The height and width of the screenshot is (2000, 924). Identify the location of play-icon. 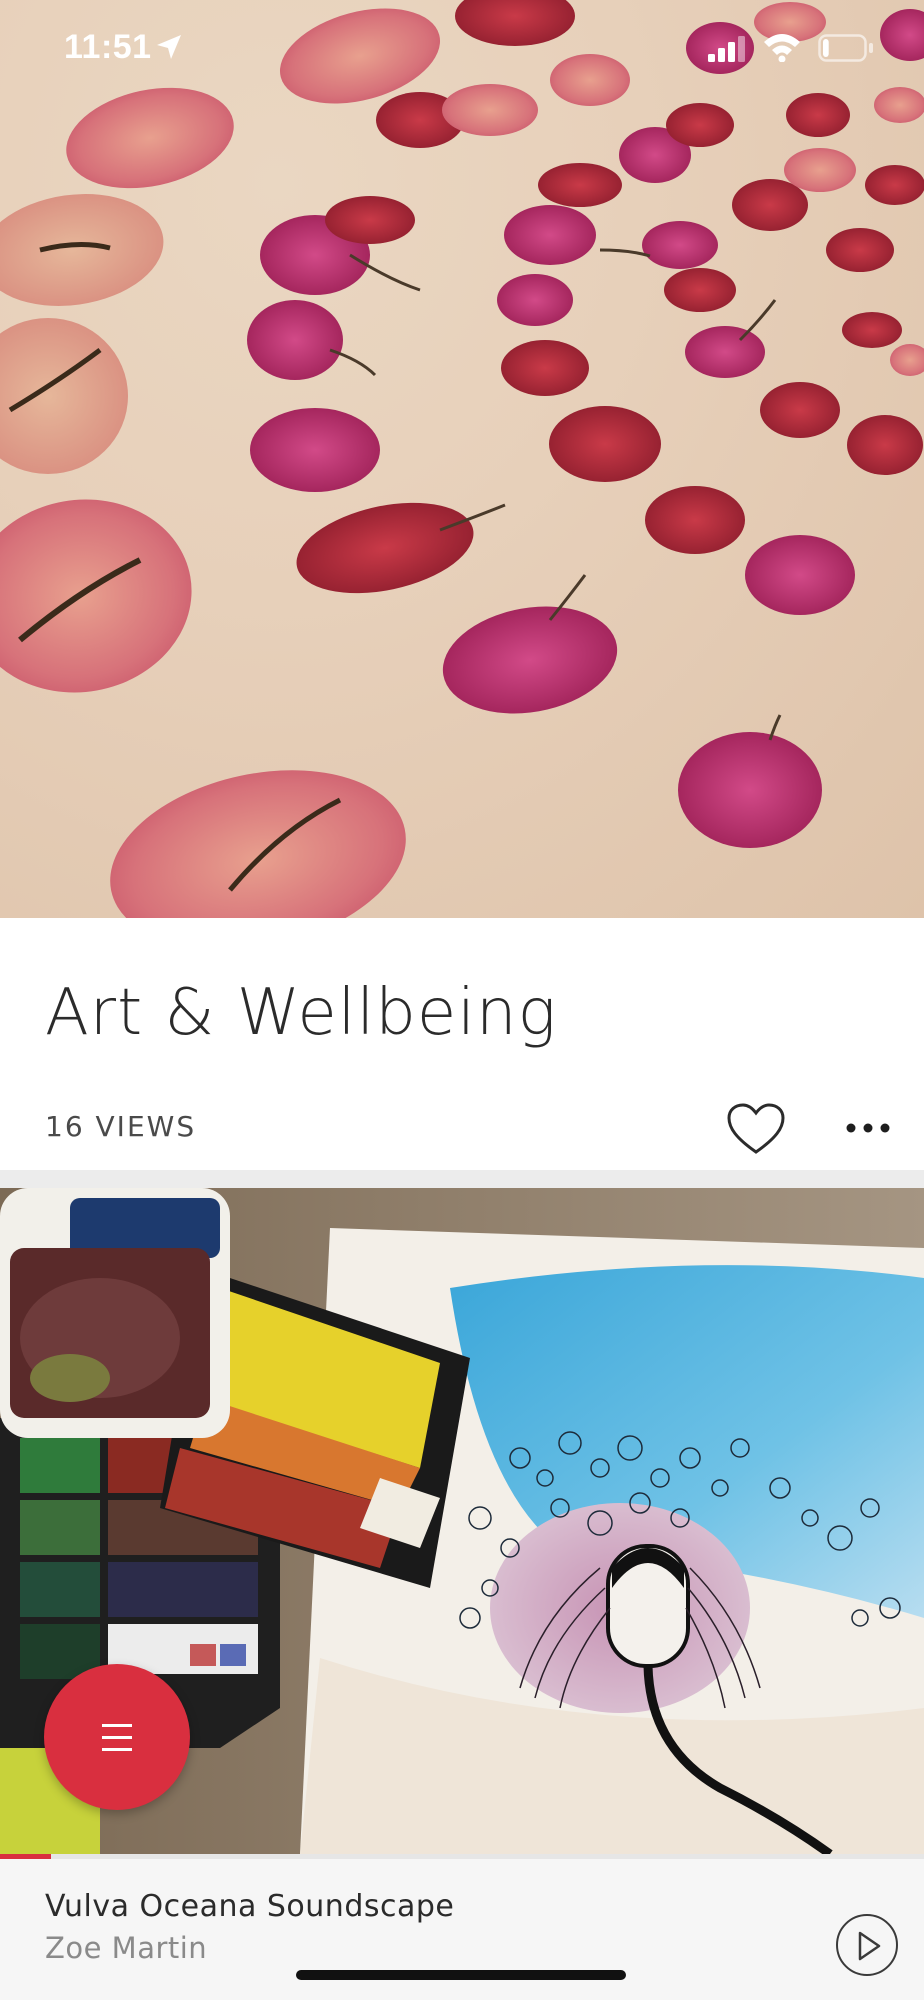
(869, 1946).